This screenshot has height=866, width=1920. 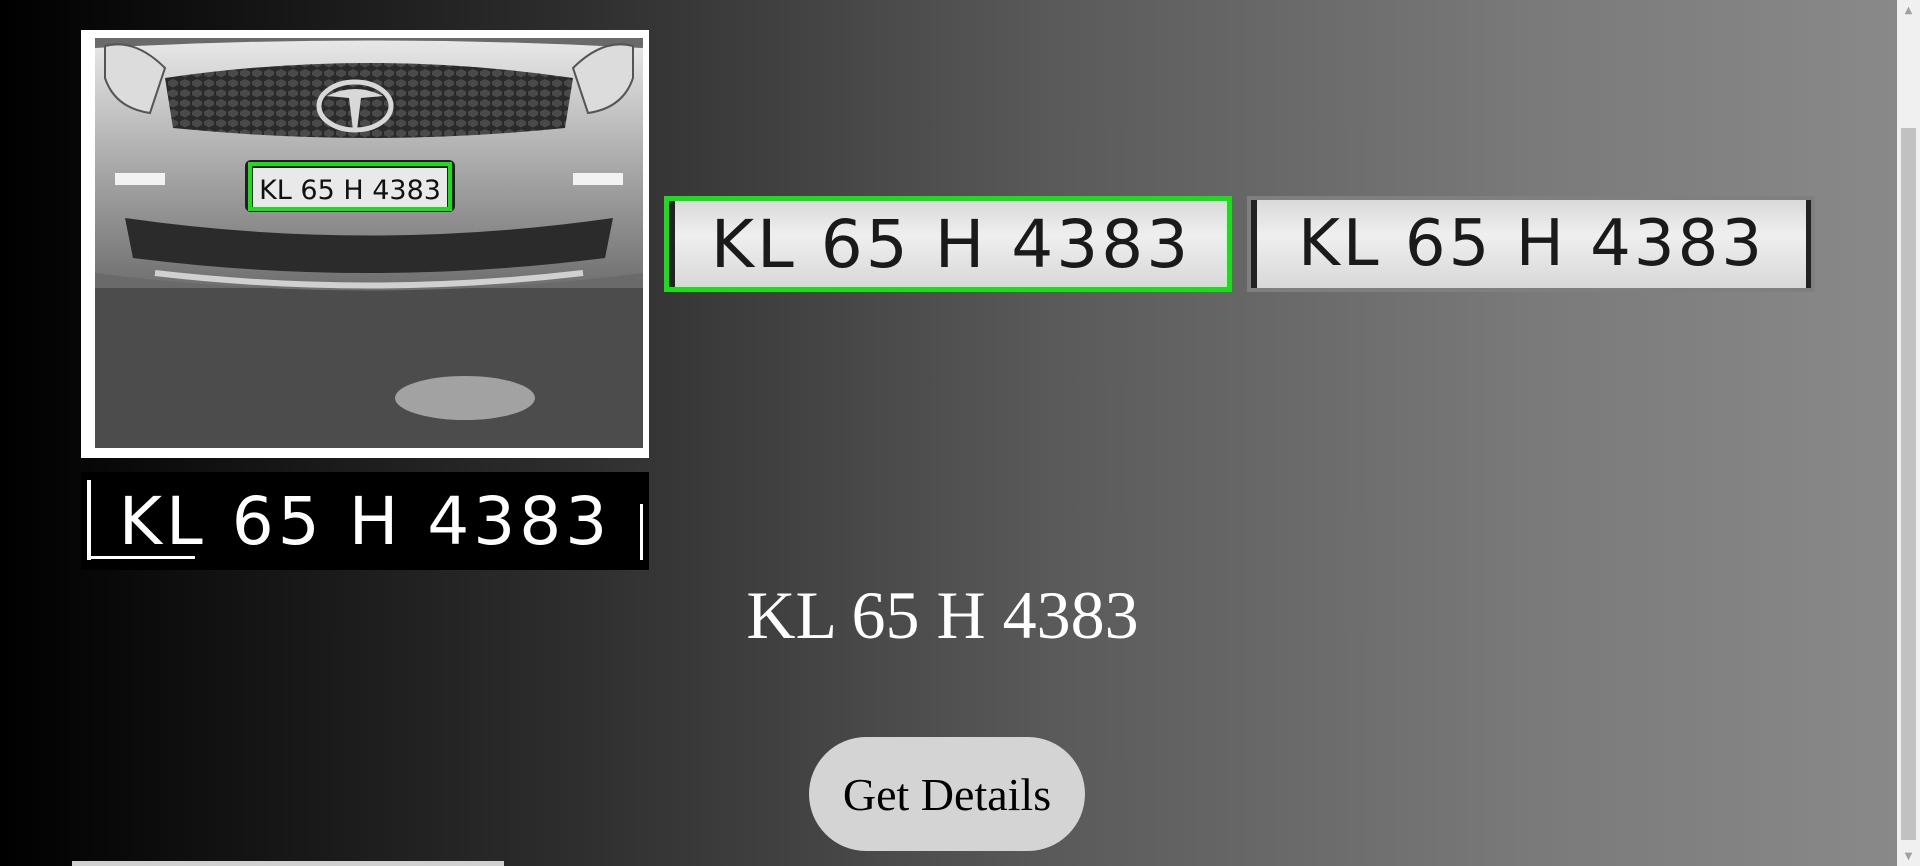 I want to click on svg-text: KL 65 H 4383, so click(x=350, y=190).